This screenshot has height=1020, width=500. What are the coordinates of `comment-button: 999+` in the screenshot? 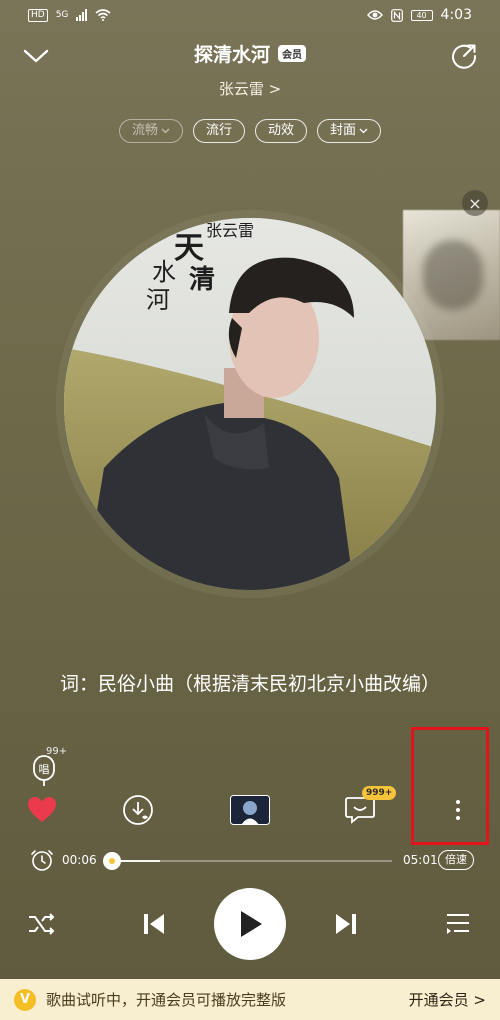 It's located at (369, 807).